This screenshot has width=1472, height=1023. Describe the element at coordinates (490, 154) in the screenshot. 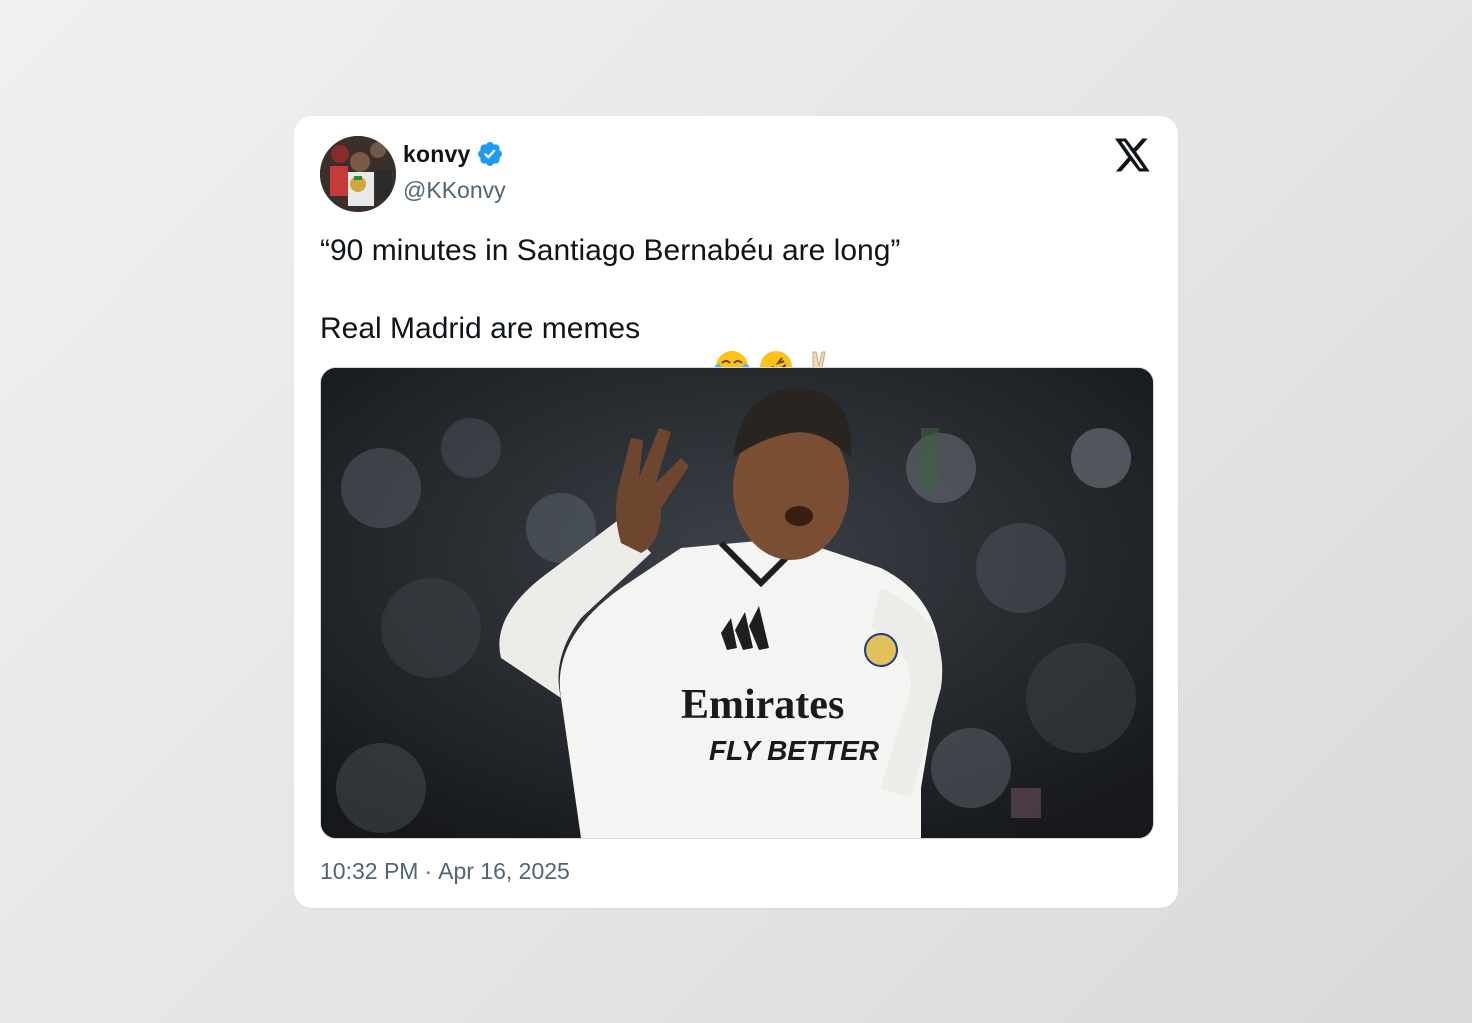

I see `verified-badge-icon` at that location.